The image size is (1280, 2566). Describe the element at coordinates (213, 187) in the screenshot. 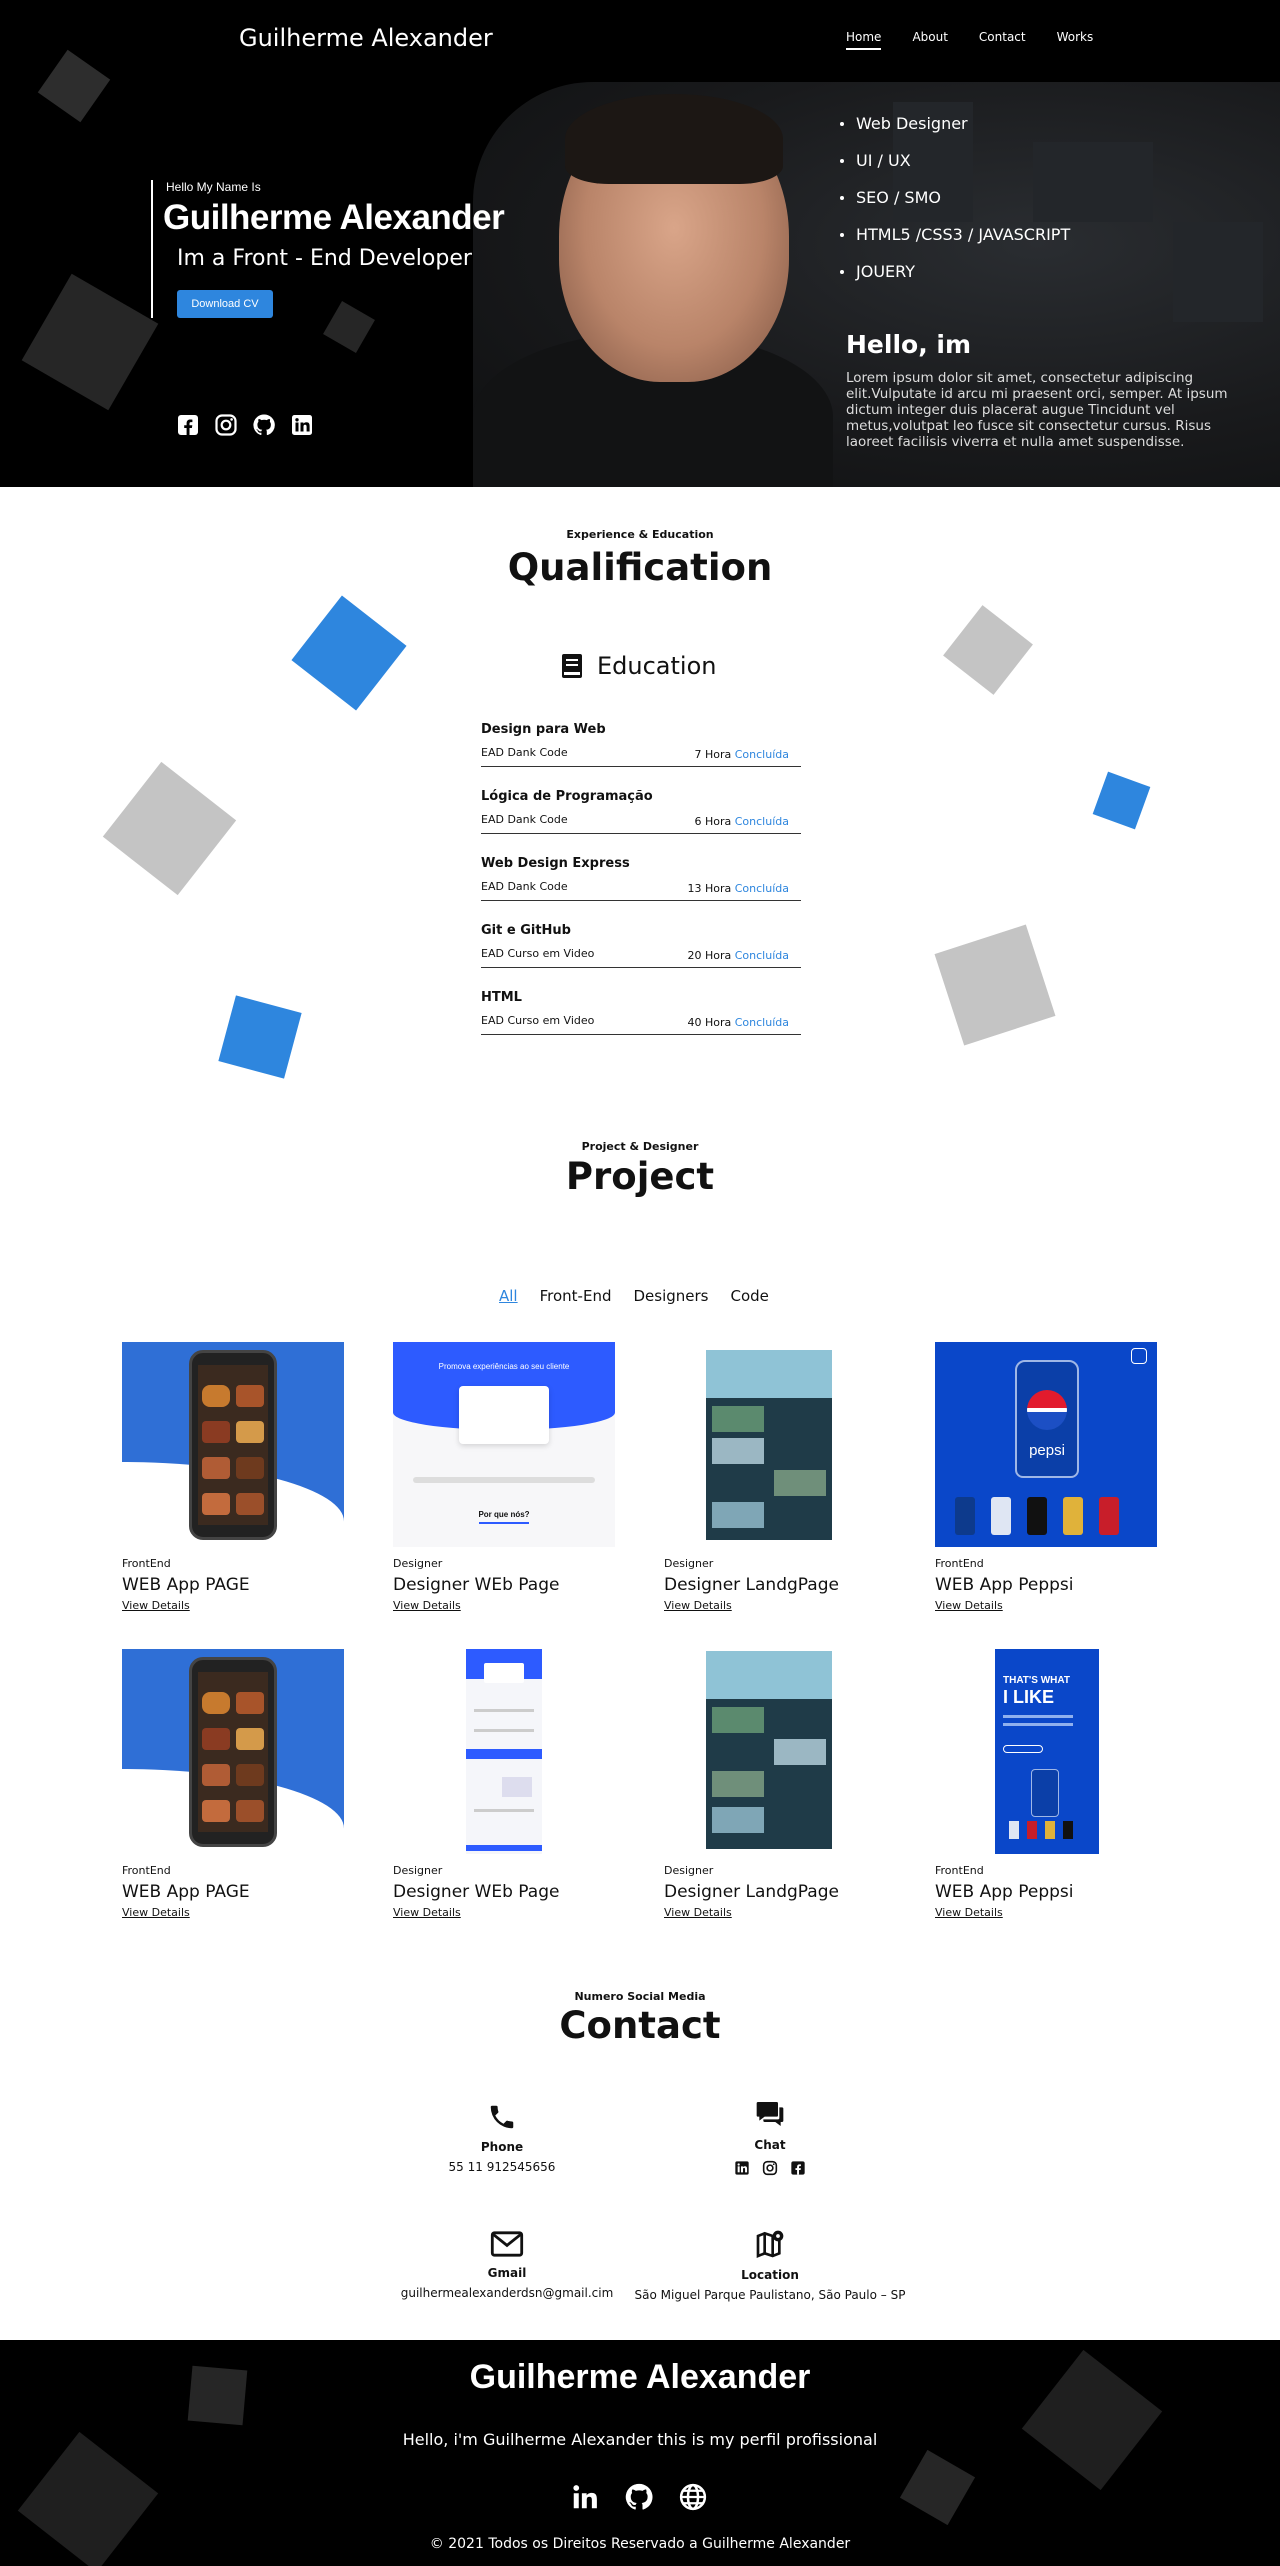

I see `hello-label: Hello My Name Is` at that location.